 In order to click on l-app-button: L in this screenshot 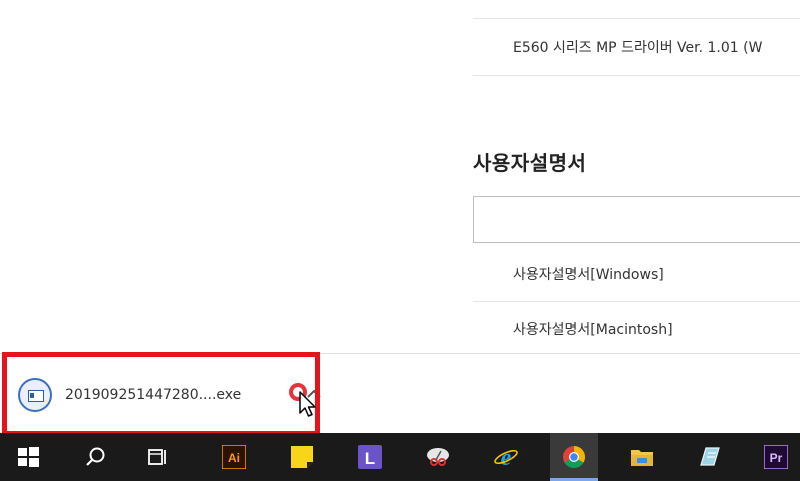, I will do `click(370, 457)`.